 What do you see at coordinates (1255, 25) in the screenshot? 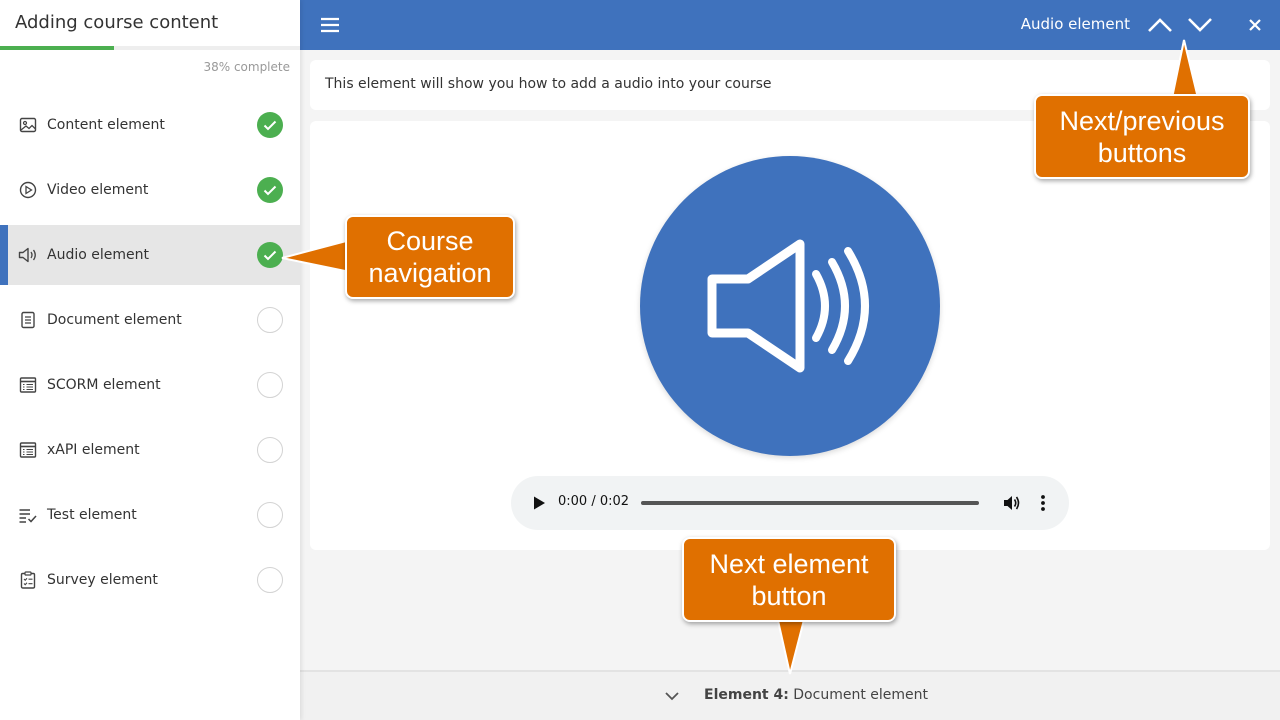
I see `close-icon` at bounding box center [1255, 25].